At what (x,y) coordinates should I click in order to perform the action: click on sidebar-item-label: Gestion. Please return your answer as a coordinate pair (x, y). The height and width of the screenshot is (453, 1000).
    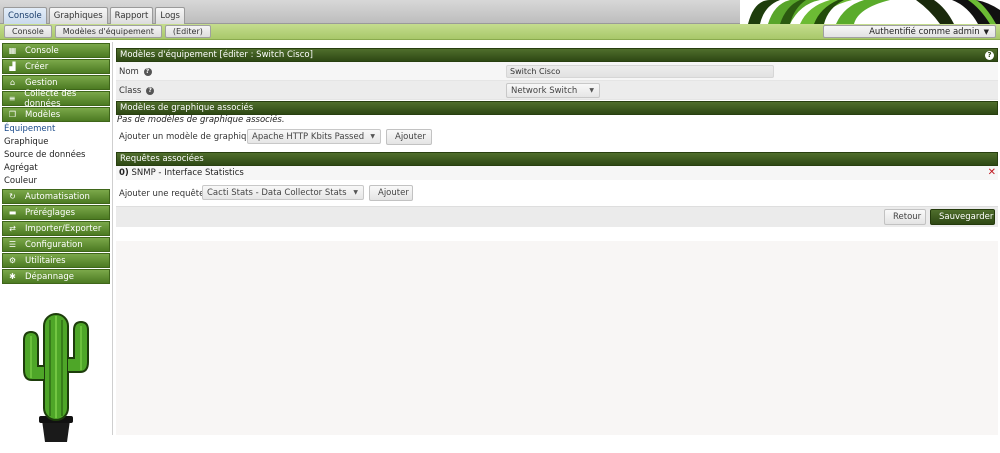
    Looking at the image, I should click on (41, 82).